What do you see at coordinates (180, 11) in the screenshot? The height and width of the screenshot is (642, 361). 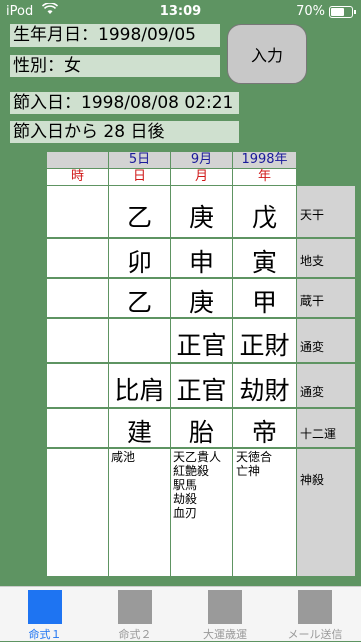 I see `status-bar: iPod 13:09 70%` at bounding box center [180, 11].